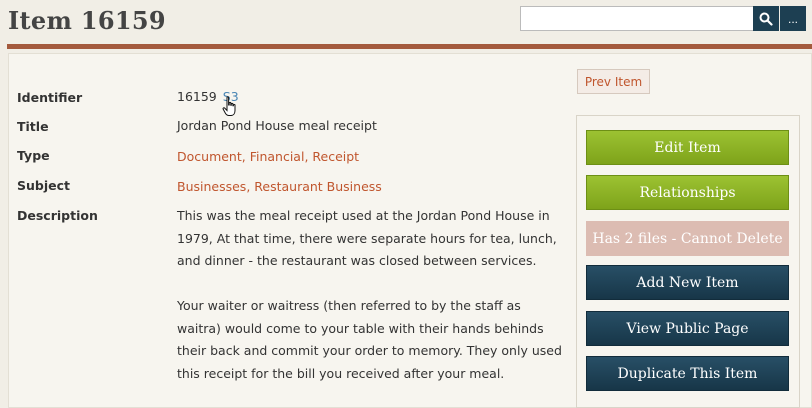  What do you see at coordinates (50, 97) in the screenshot?
I see `identifier-label: Identifier` at bounding box center [50, 97].